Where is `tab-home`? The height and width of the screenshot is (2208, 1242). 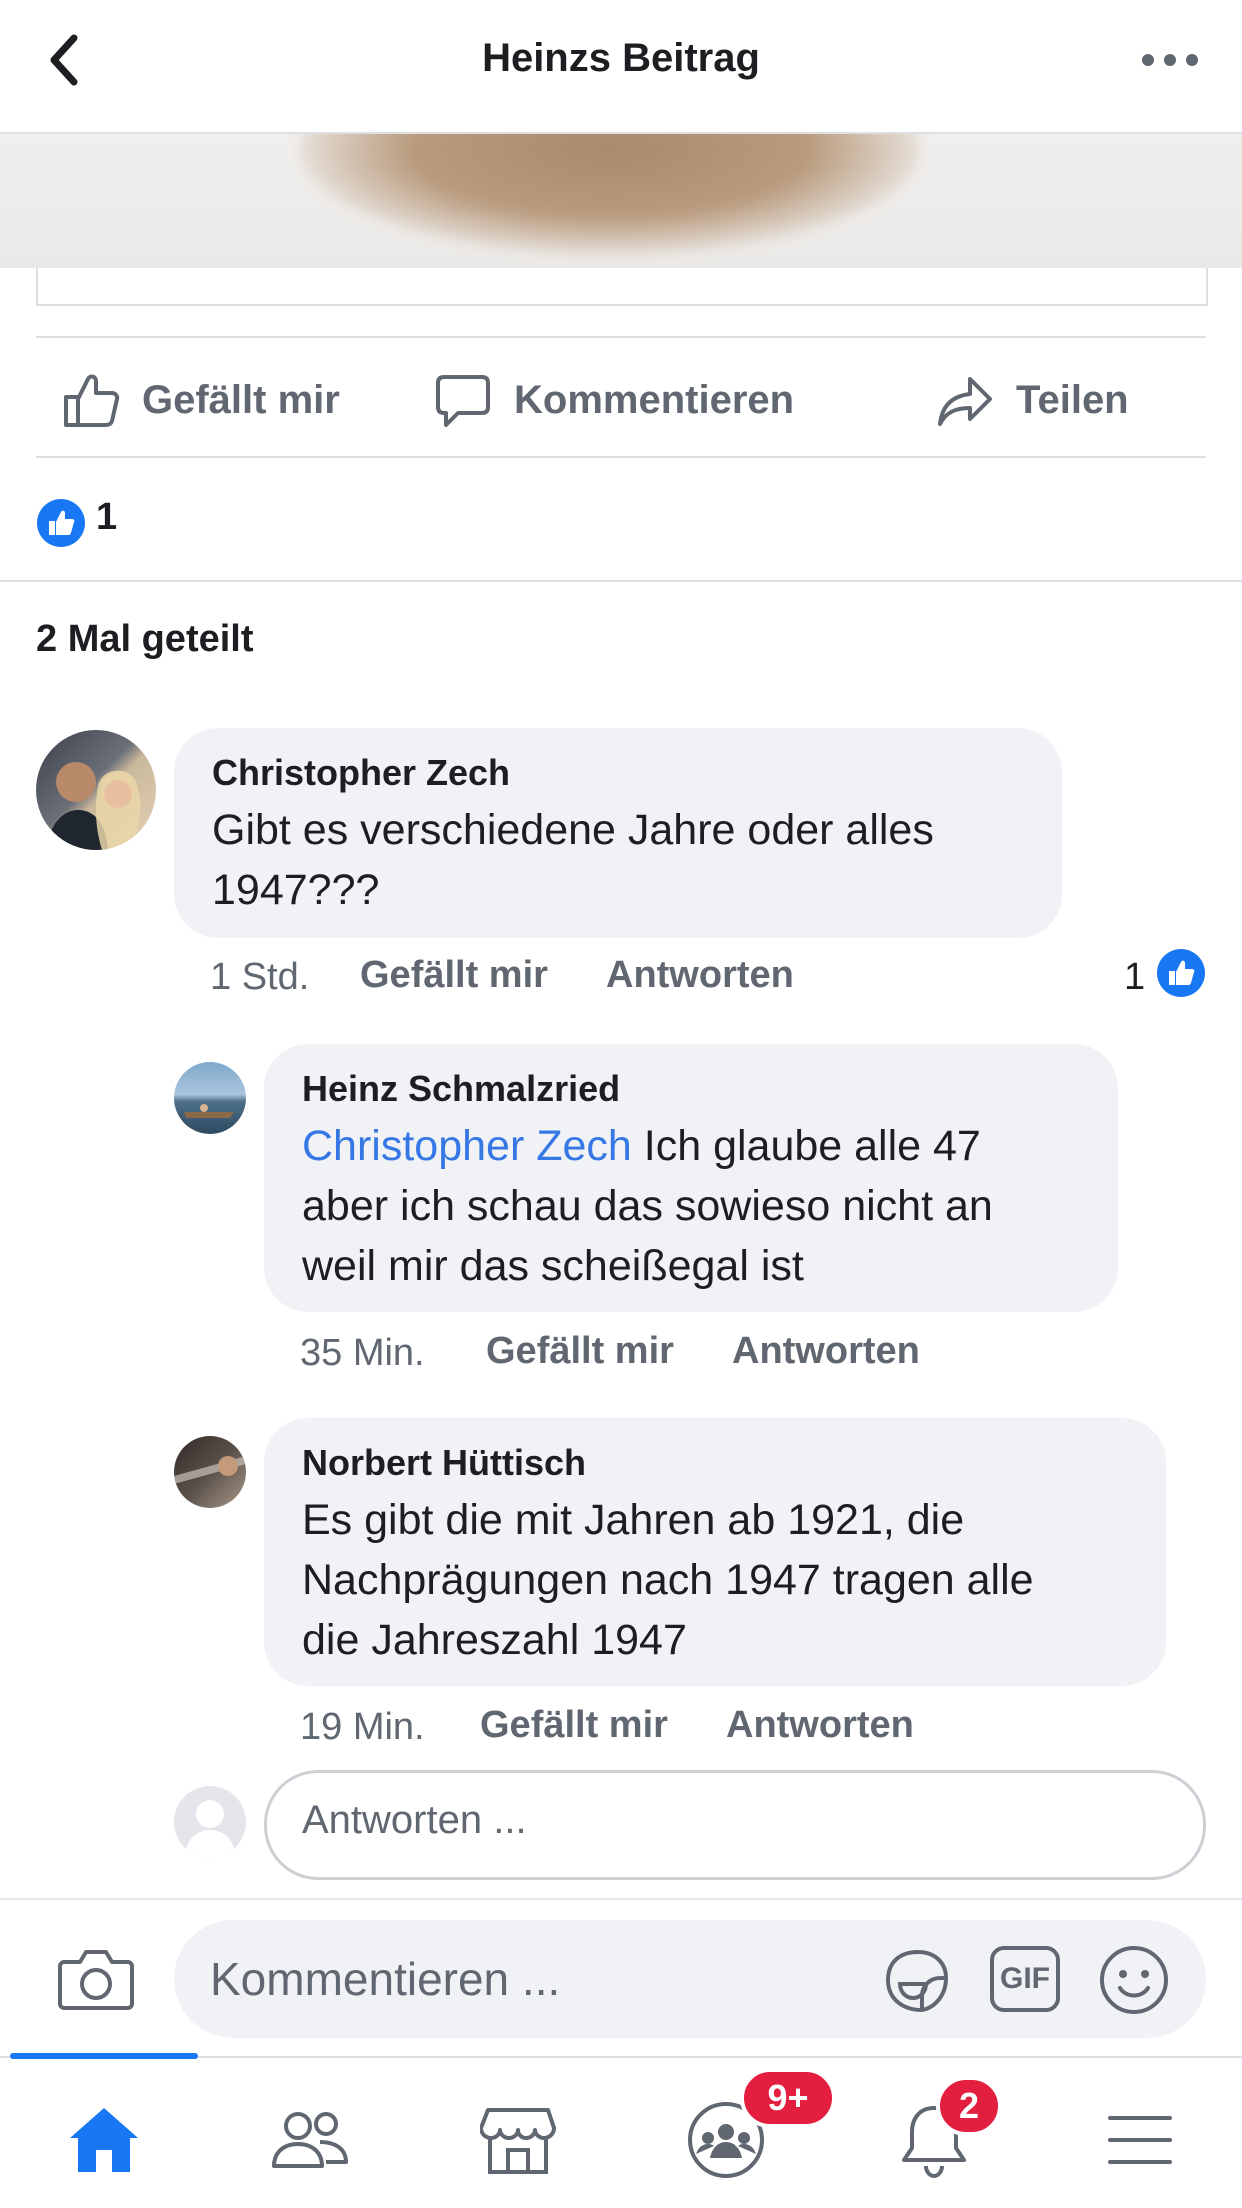 tab-home is located at coordinates (104, 2140).